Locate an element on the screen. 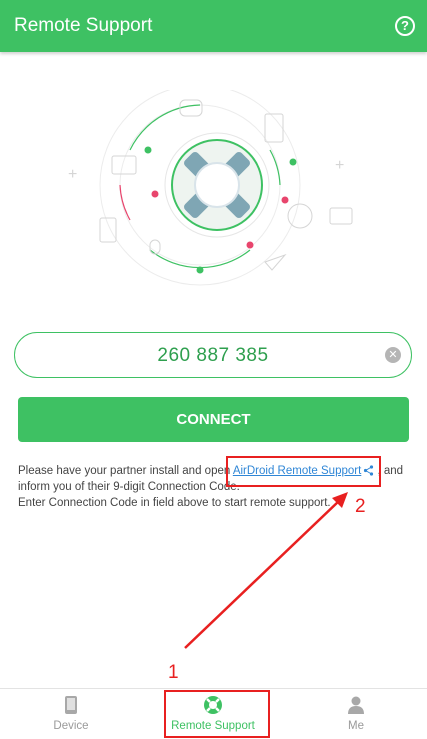  nav-label-me: Me is located at coordinates (356, 726).